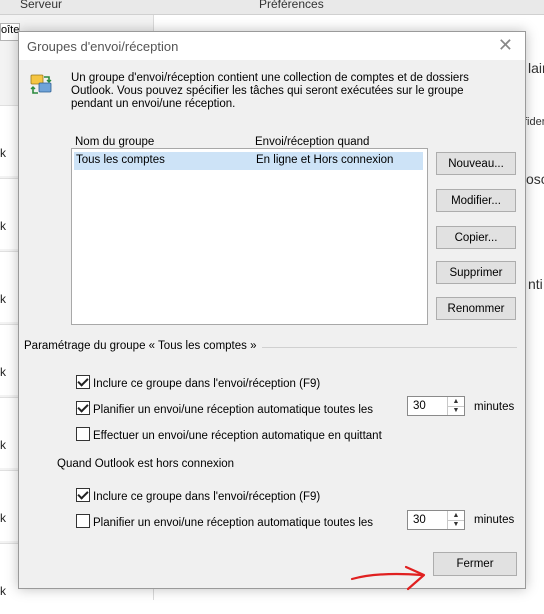 The width and height of the screenshot is (544, 614). I want to click on offline-minutes-value: 30, so click(419, 520).